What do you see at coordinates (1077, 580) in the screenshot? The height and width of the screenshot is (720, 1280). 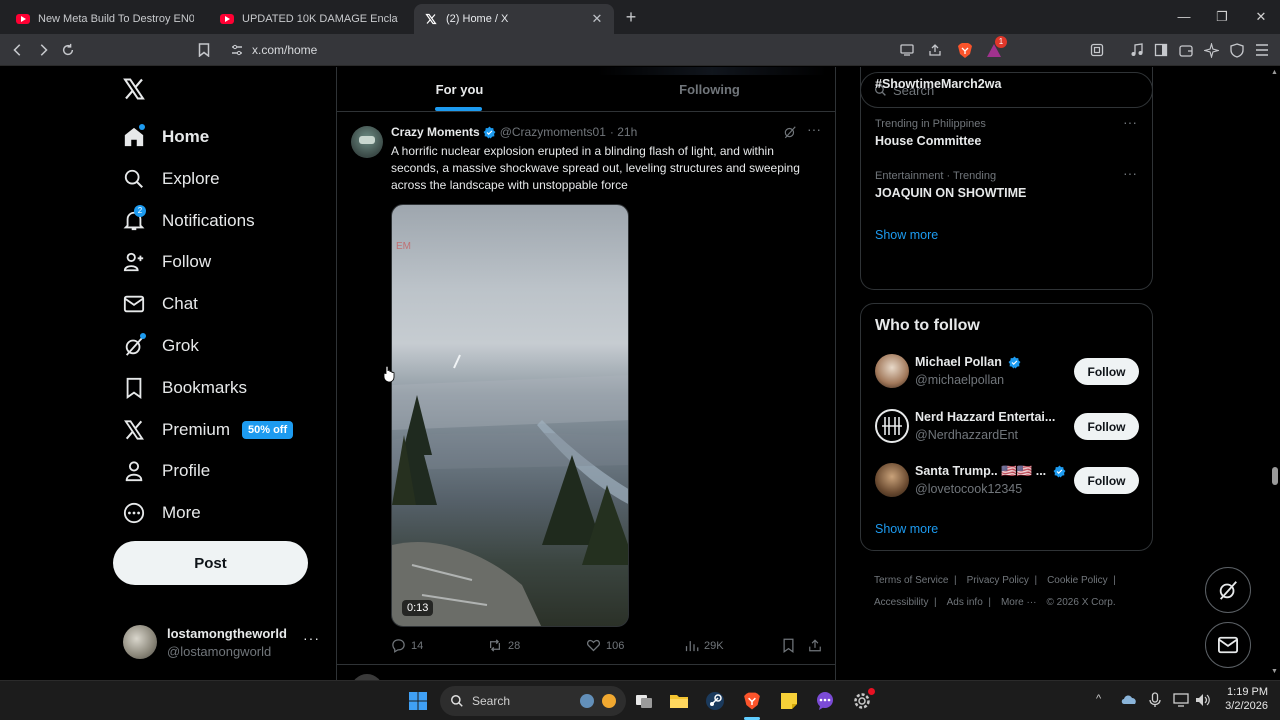 I see `footer-link-cookie: Cookie Policy` at bounding box center [1077, 580].